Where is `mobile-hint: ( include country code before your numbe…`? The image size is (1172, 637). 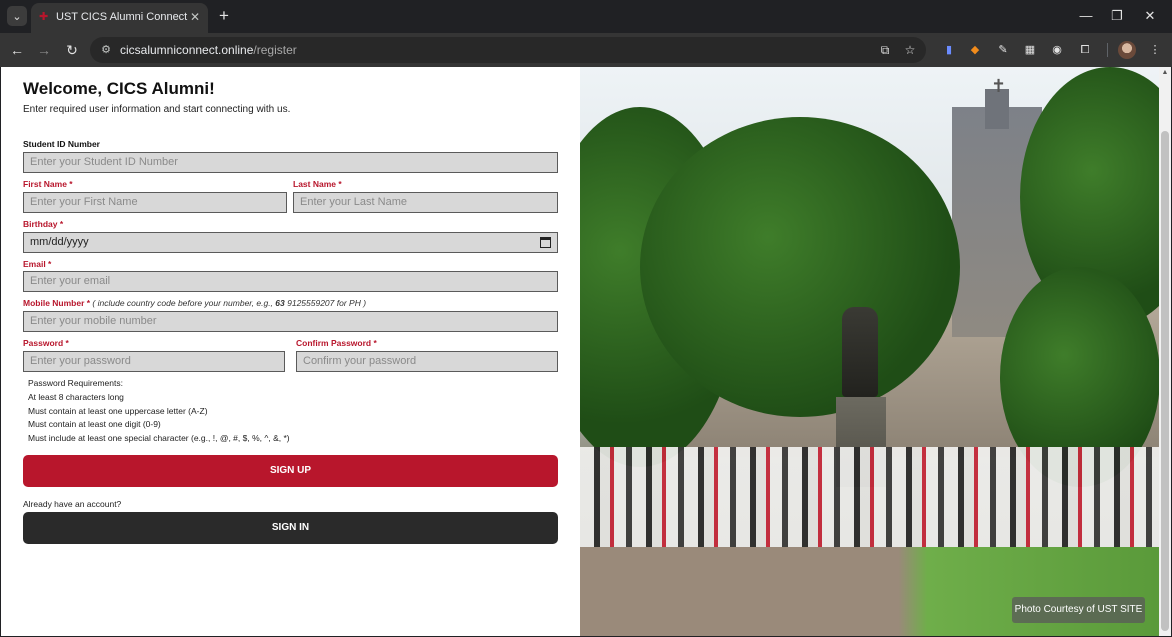 mobile-hint: ( include country code before your numbe… is located at coordinates (228, 303).